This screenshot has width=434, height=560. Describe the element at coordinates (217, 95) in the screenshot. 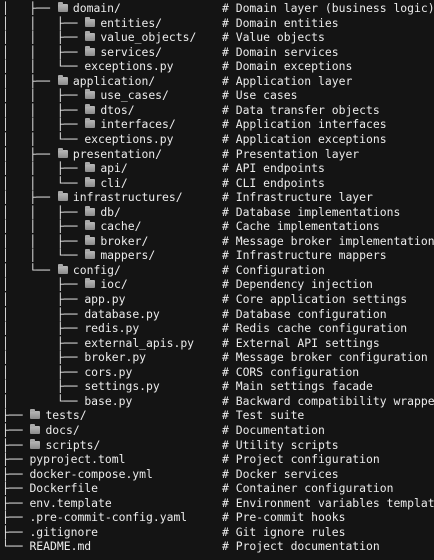

I see `tree-row: │ │ ├── use_cases/ # Use cases` at that location.